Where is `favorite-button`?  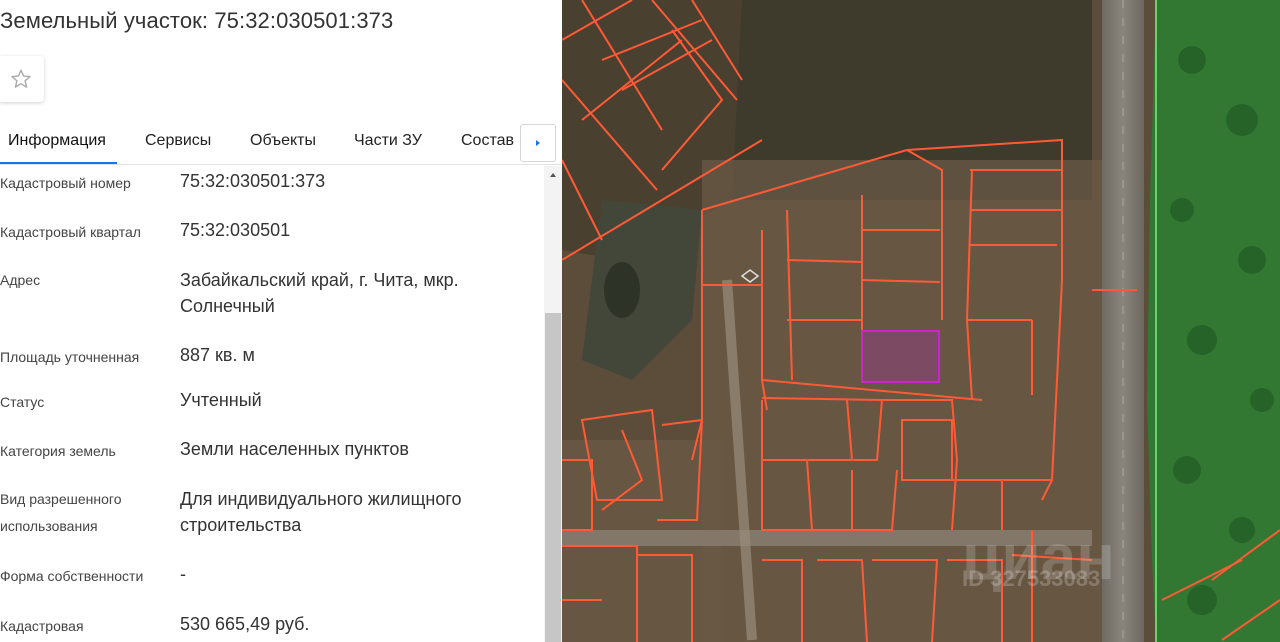 favorite-button is located at coordinates (22, 79).